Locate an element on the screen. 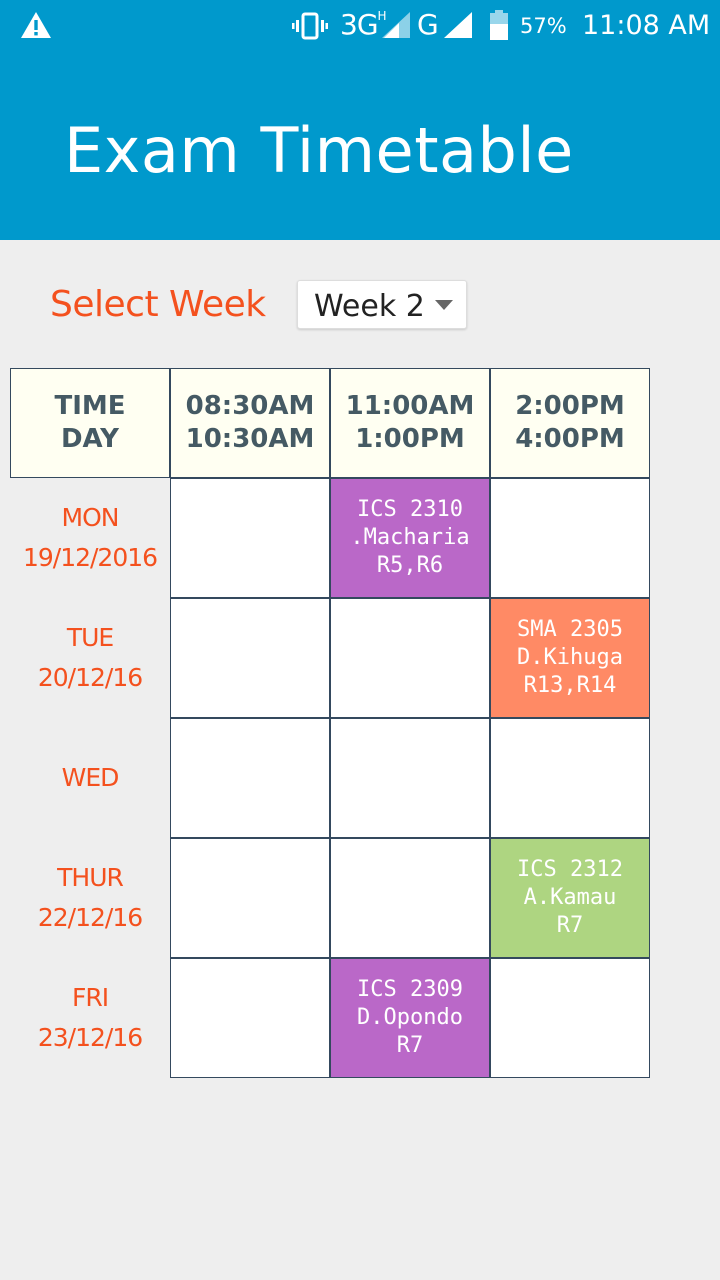 Image resolution: width=720 pixels, height=1280 pixels. slot-line: 08:30AM is located at coordinates (250, 406).